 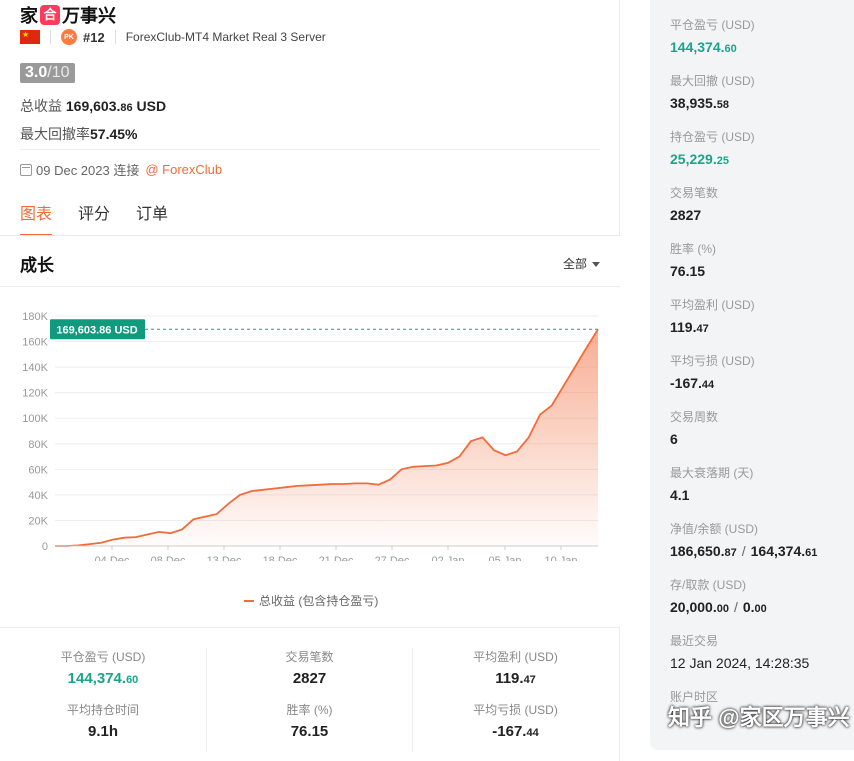 What do you see at coordinates (29, 16) in the screenshot?
I see `title-part1: 家` at bounding box center [29, 16].